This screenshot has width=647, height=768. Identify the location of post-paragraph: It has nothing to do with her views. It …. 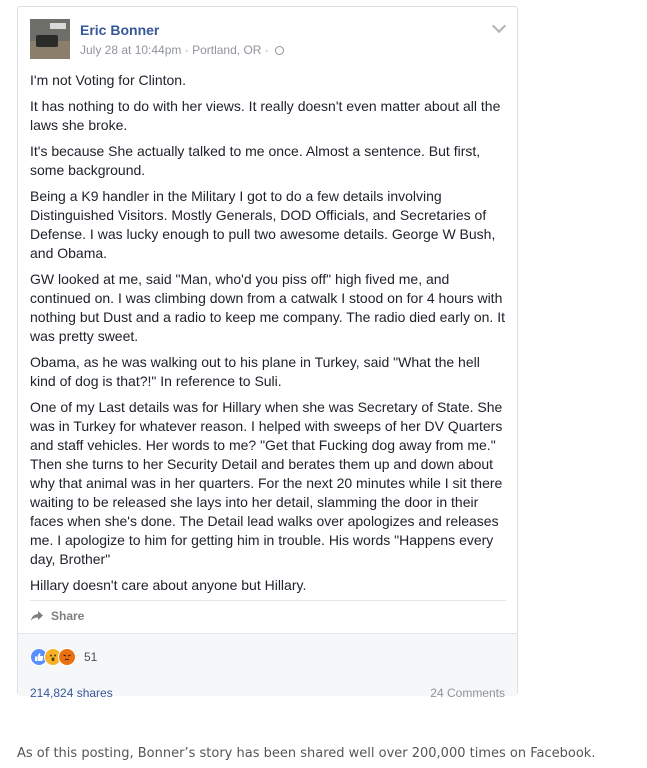
(265, 115).